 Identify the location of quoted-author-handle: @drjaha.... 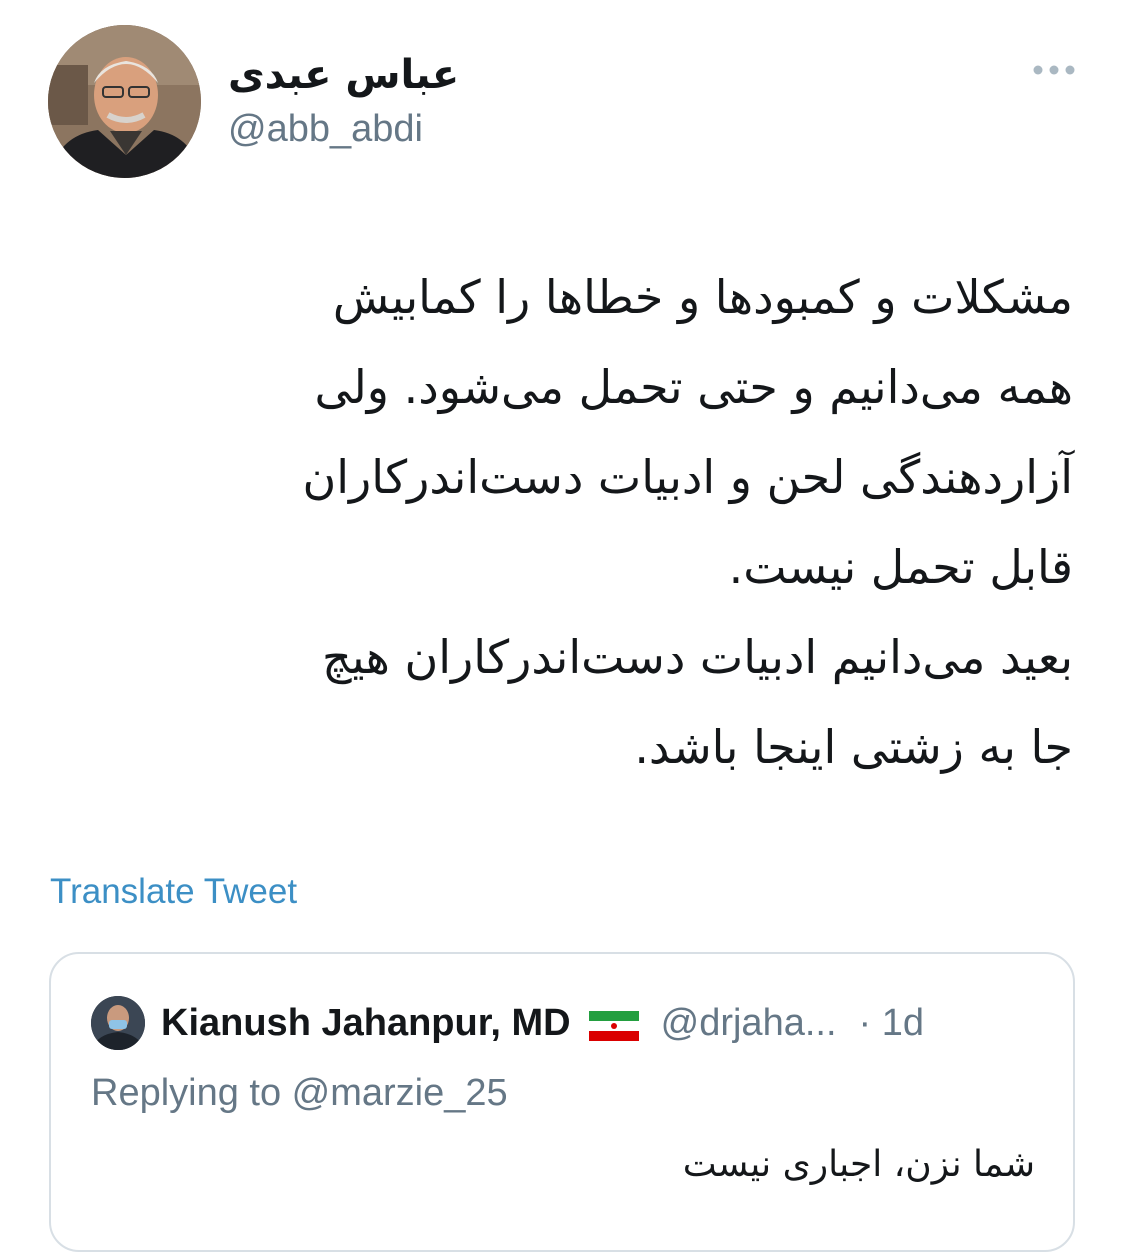
(749, 1023).